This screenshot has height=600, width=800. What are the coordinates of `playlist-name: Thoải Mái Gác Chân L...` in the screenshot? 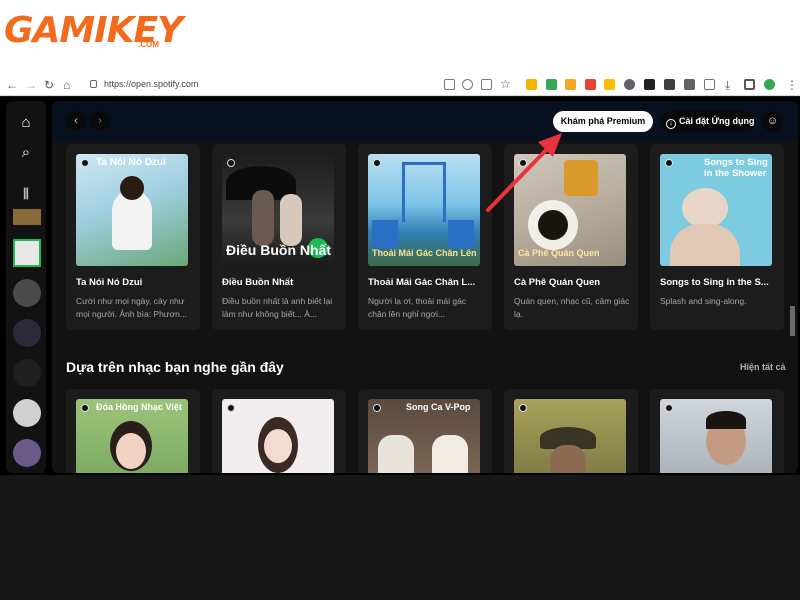 It's located at (422, 282).